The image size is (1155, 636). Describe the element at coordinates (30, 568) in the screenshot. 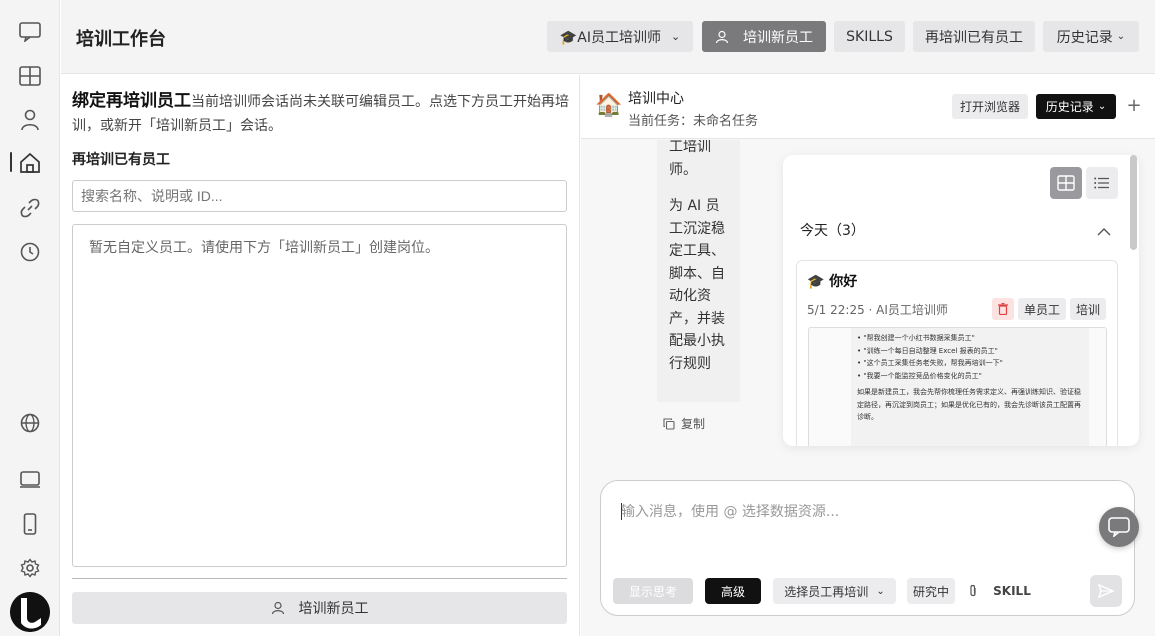

I see `gear-icon` at that location.